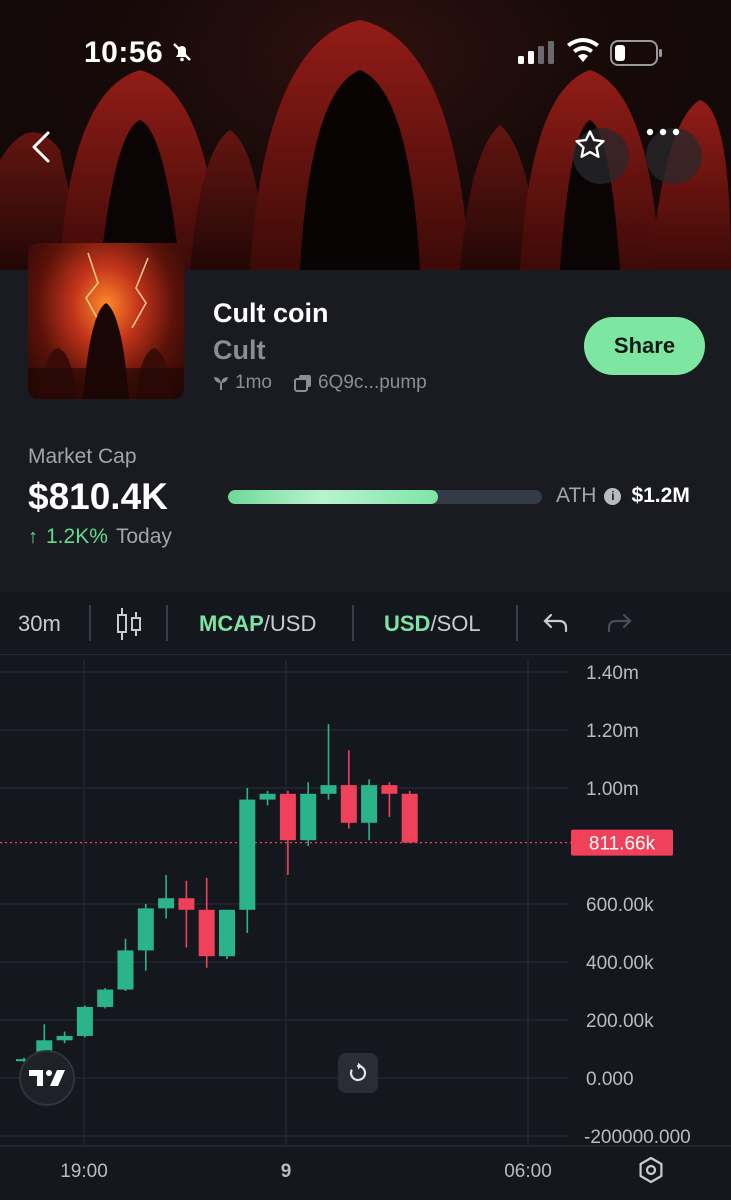 The height and width of the screenshot is (1200, 731). I want to click on y-tick-label: 1.00m, so click(612, 789).